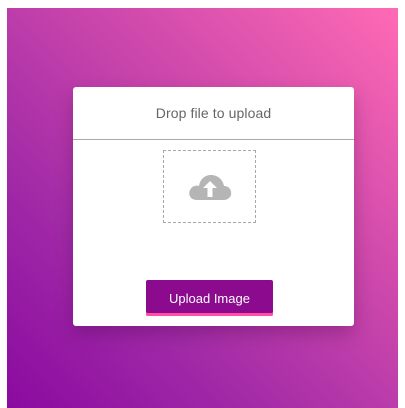  I want to click on card-title: Drop file to upload, so click(213, 113).